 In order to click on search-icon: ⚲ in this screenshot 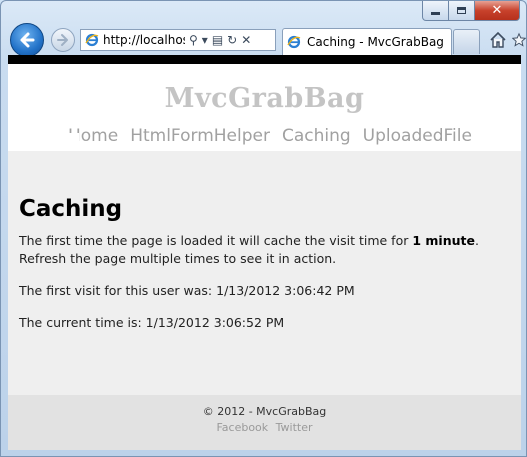, I will do `click(193, 40)`.